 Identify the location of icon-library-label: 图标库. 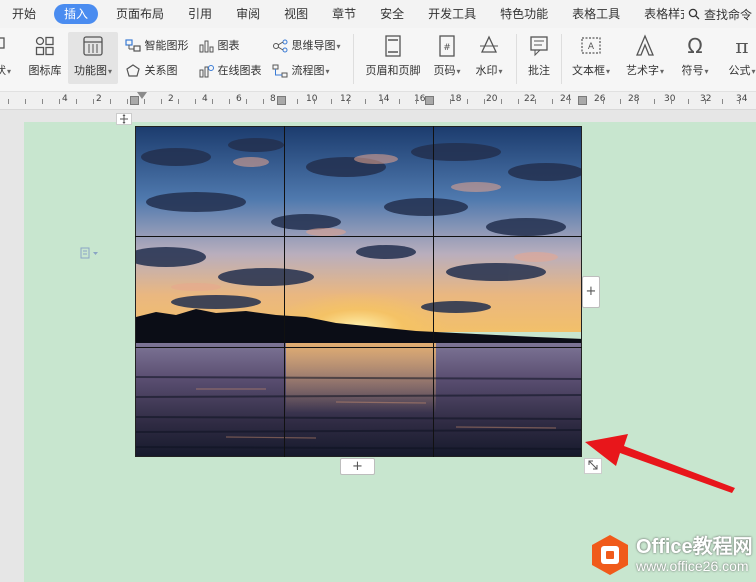
(45, 70).